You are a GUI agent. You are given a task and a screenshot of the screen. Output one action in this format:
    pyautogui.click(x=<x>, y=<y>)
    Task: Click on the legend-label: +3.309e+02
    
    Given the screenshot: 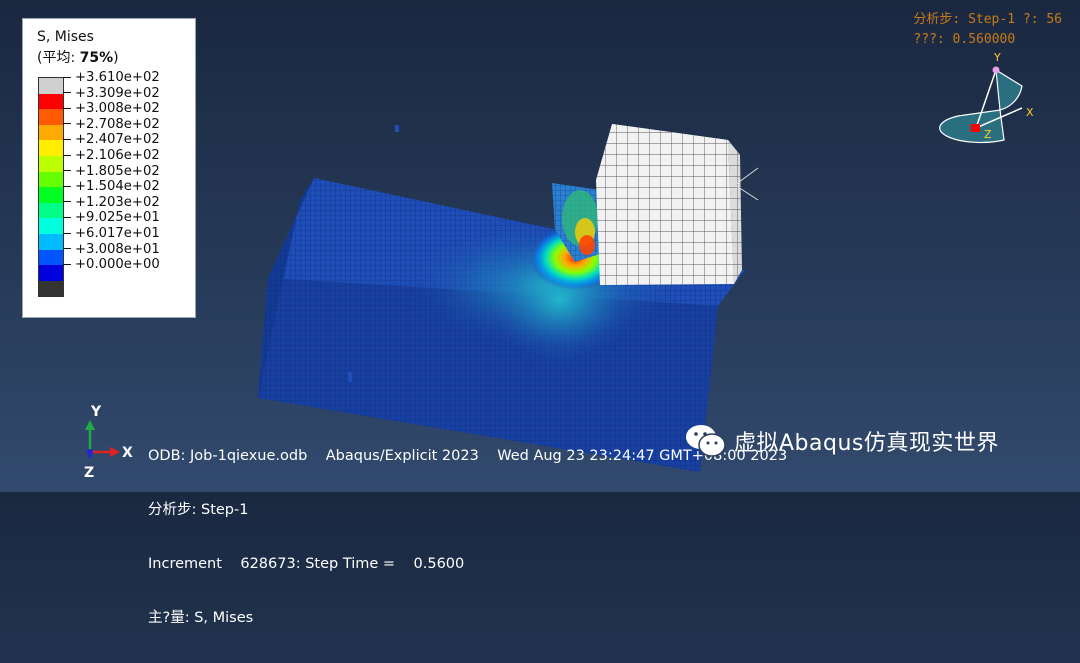 What is the action you would take?
    pyautogui.click(x=111, y=93)
    